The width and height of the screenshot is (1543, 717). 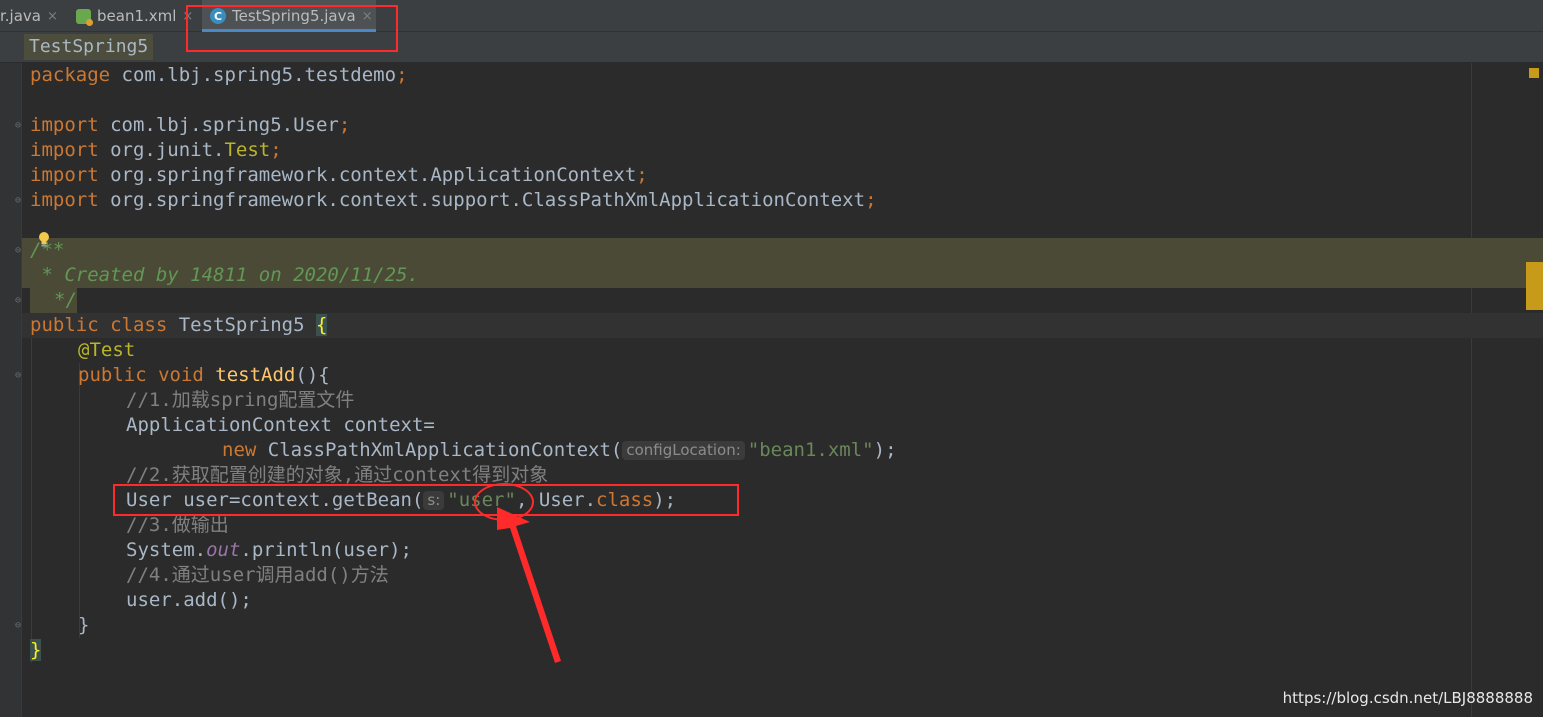 What do you see at coordinates (1407, 698) in the screenshot?
I see `watermark-text: https://blog.csdn.net/LBJ8888888` at bounding box center [1407, 698].